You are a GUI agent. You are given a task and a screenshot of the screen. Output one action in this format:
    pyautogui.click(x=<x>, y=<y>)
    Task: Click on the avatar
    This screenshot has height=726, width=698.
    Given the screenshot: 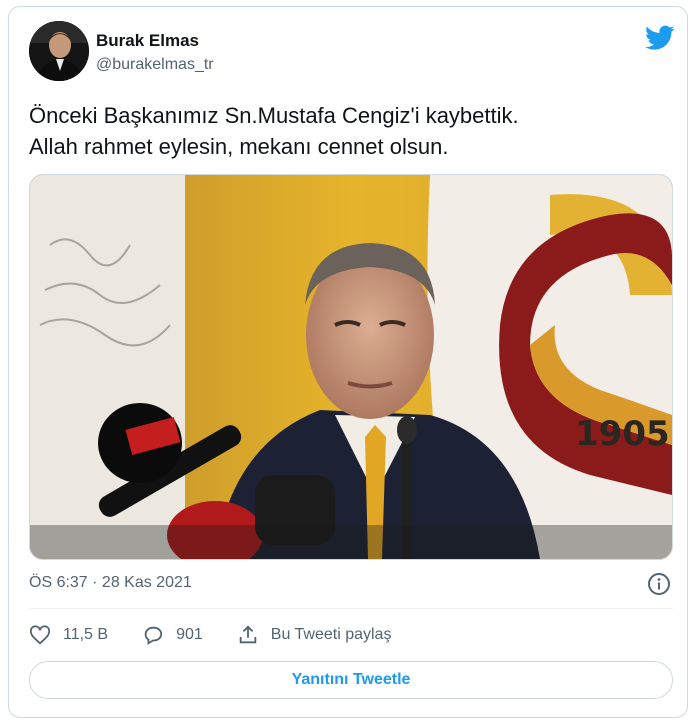 What is the action you would take?
    pyautogui.click(x=59, y=51)
    